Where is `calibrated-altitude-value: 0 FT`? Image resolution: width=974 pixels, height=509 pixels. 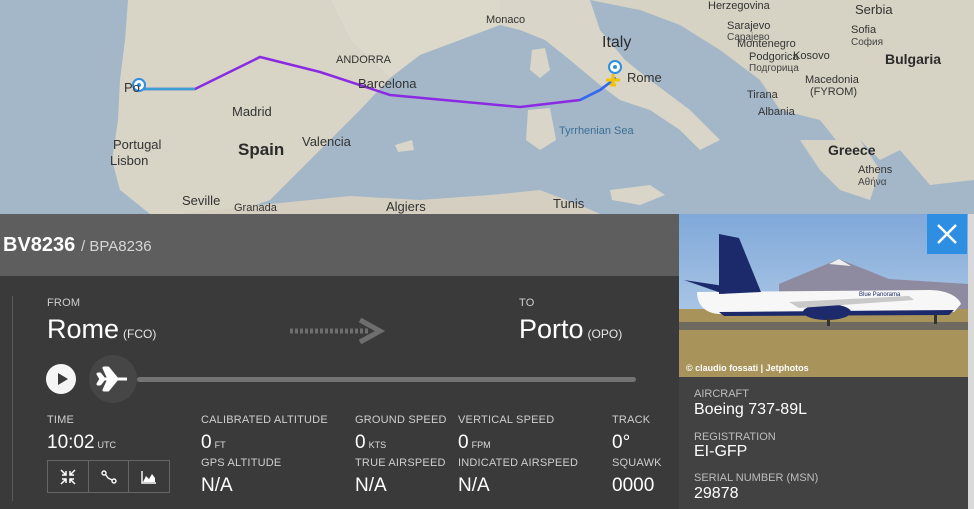
calibrated-altitude-value: 0 FT is located at coordinates (213, 443).